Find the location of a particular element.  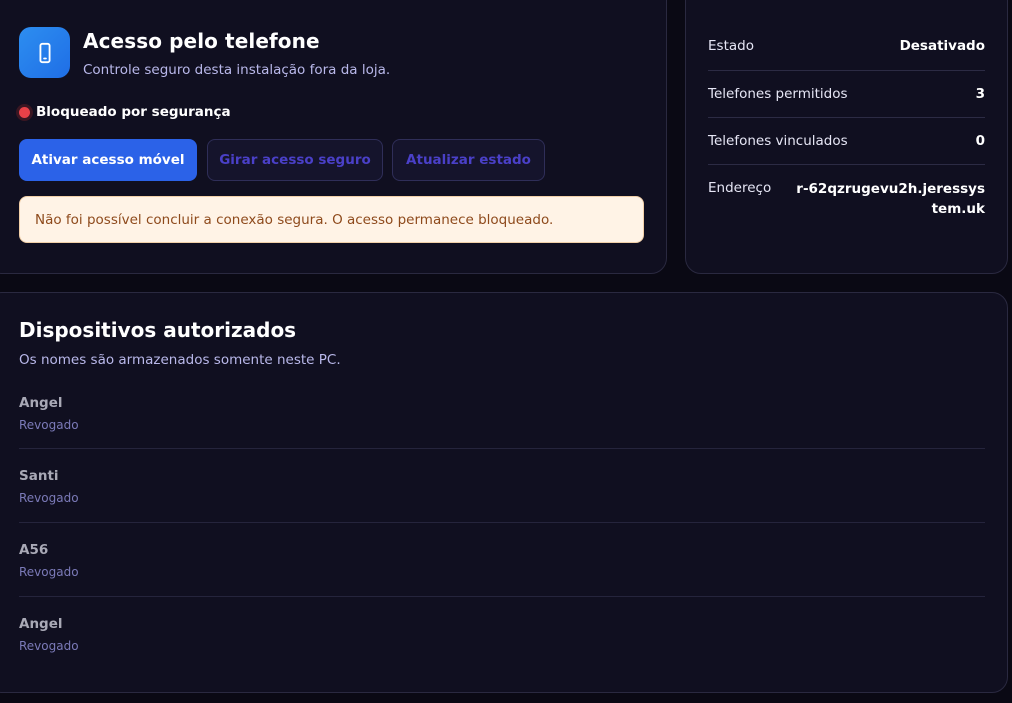

activate-mobile-access-button: Ativar acesso móvel is located at coordinates (108, 160).